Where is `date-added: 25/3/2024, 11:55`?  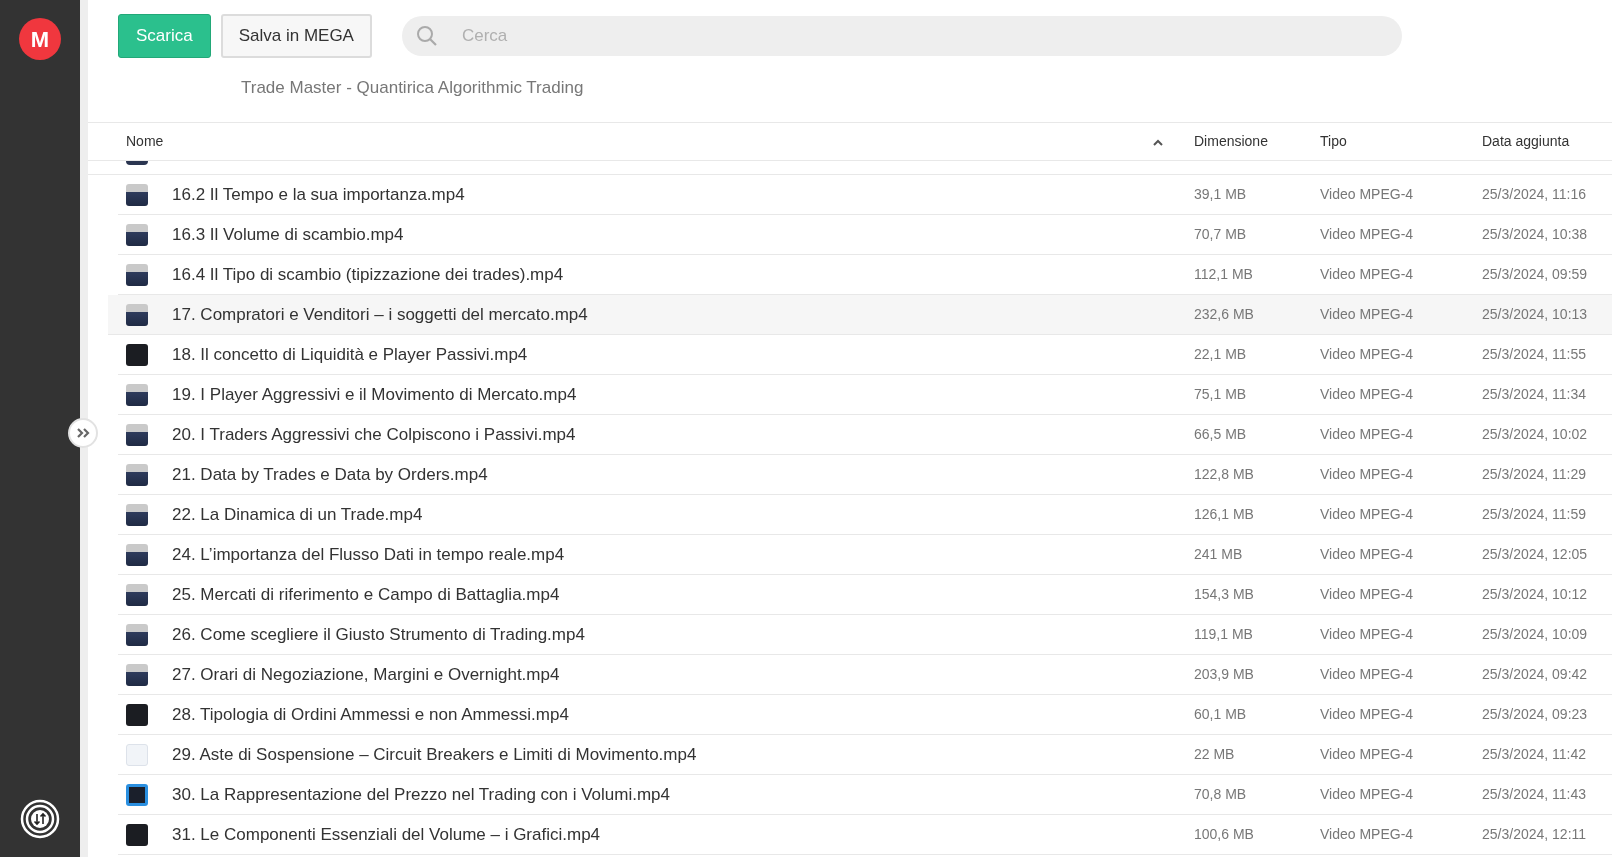 date-added: 25/3/2024, 11:55 is located at coordinates (1534, 354).